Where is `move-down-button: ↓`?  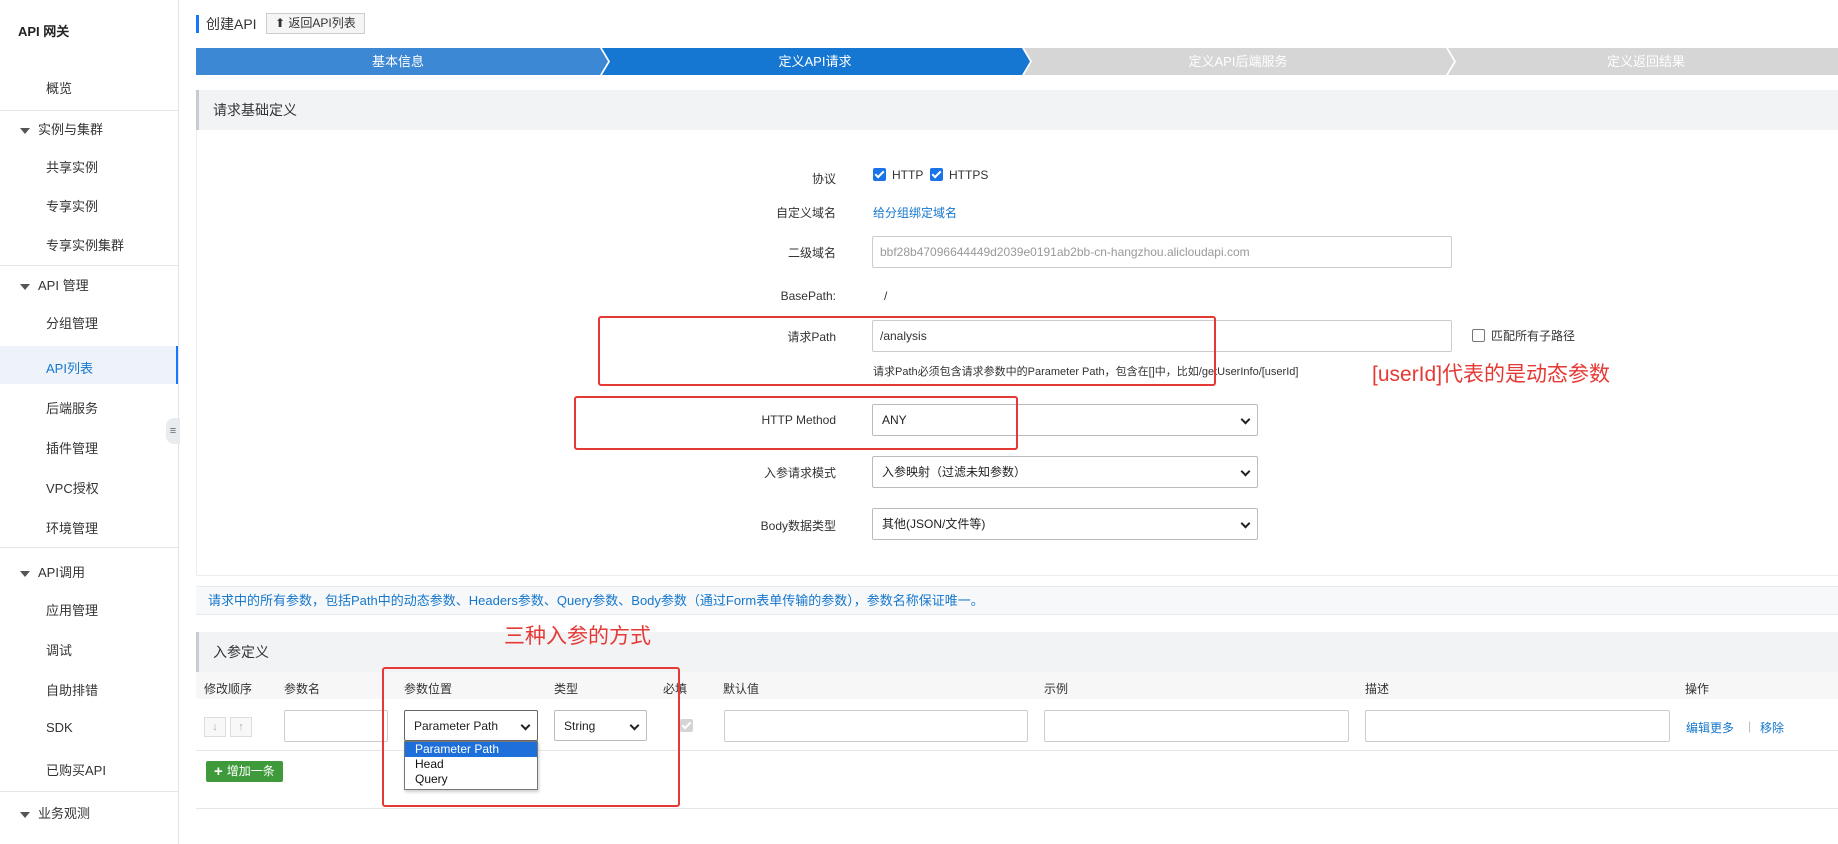 move-down-button: ↓ is located at coordinates (215, 727).